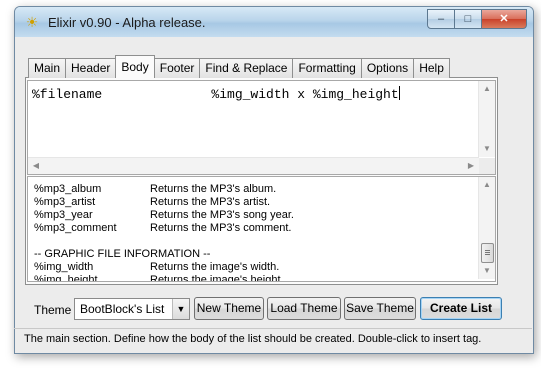 This screenshot has width=541, height=372. What do you see at coordinates (217, 278) in the screenshot?
I see `tag-description: Returns the image's height.` at bounding box center [217, 278].